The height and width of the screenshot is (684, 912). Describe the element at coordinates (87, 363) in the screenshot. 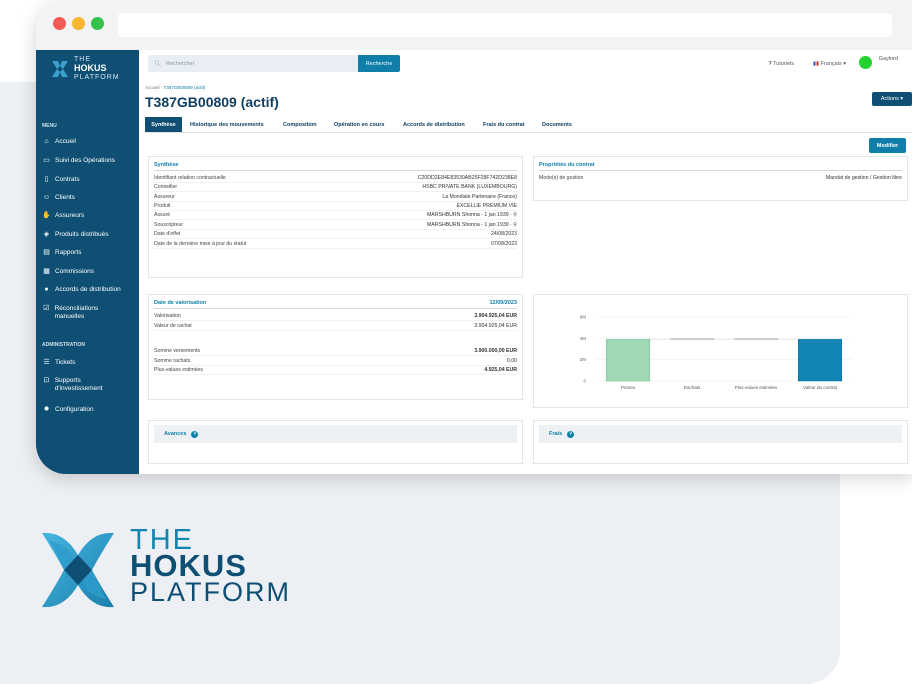

I see `sidebar-item-tickets: ☰ Tickets` at that location.